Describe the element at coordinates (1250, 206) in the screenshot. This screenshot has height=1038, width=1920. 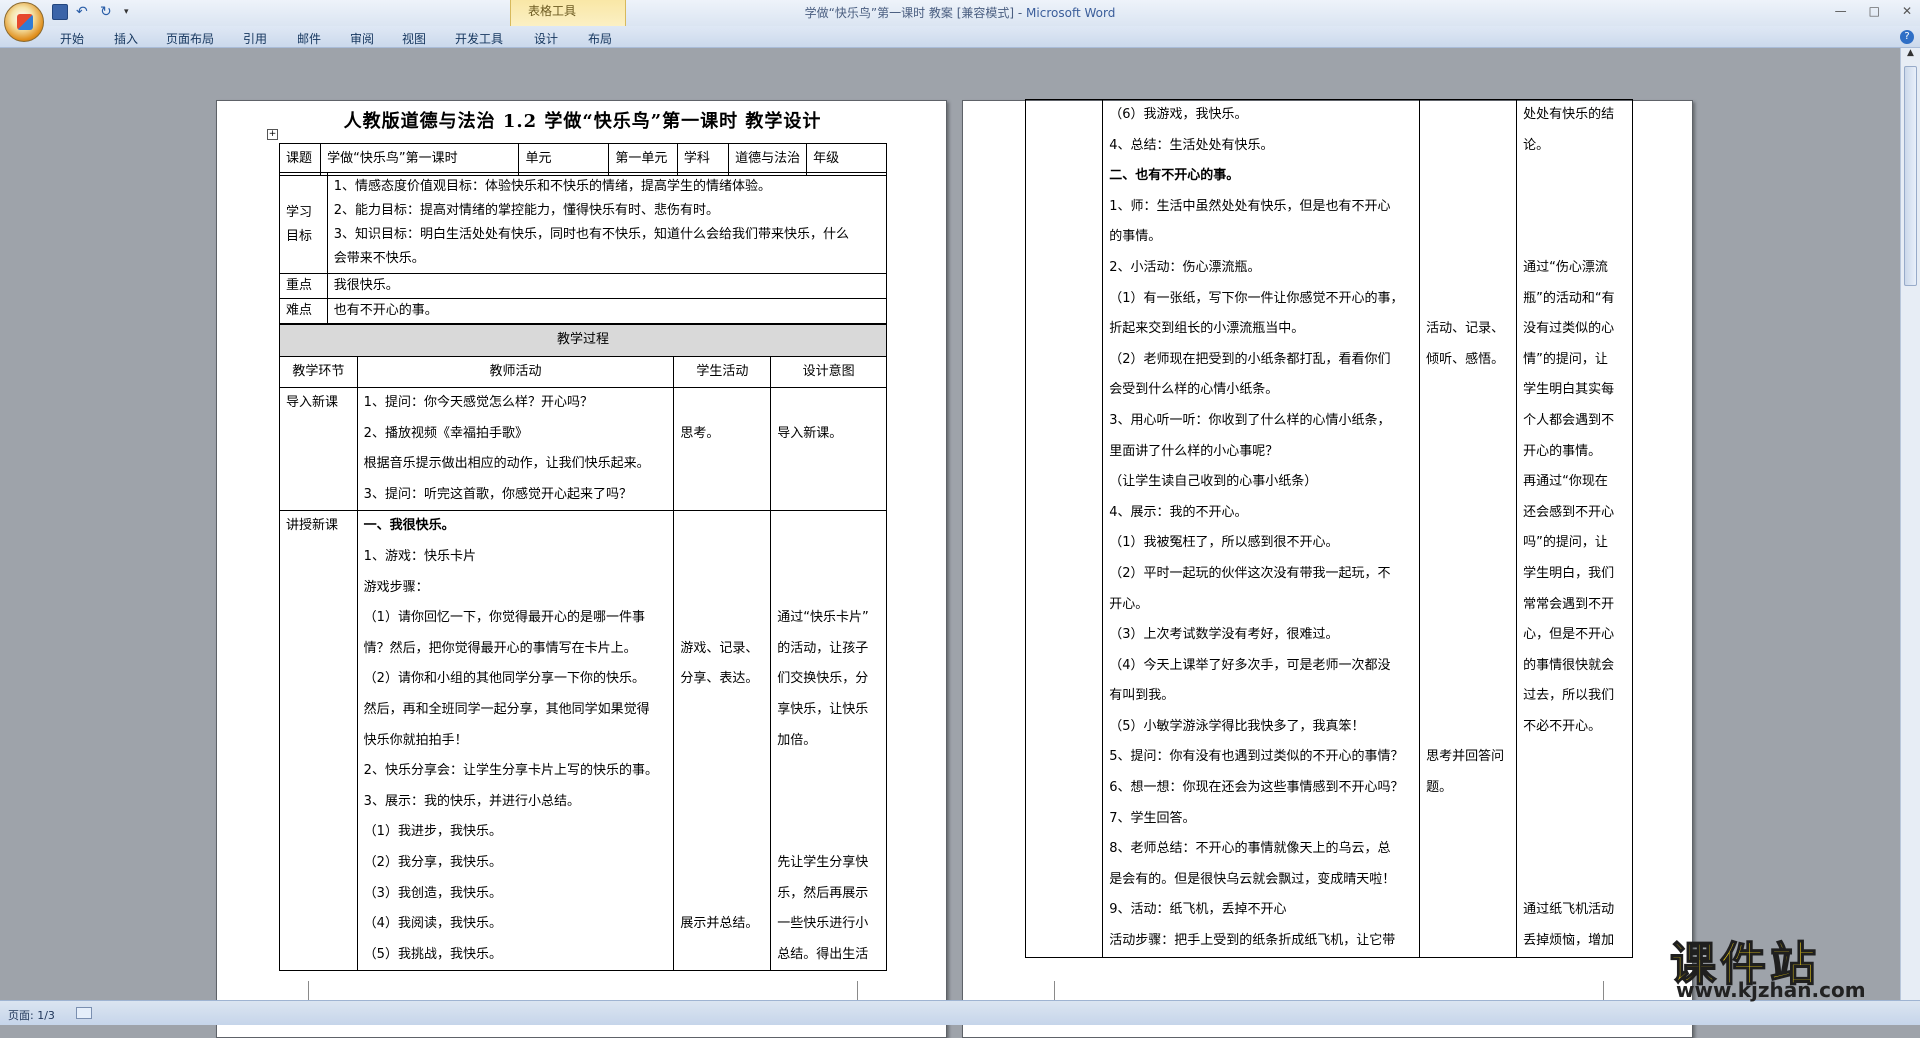
I see `cell-line: 1、师：生活中虽然处处有快乐，但是也有不开心` at that location.